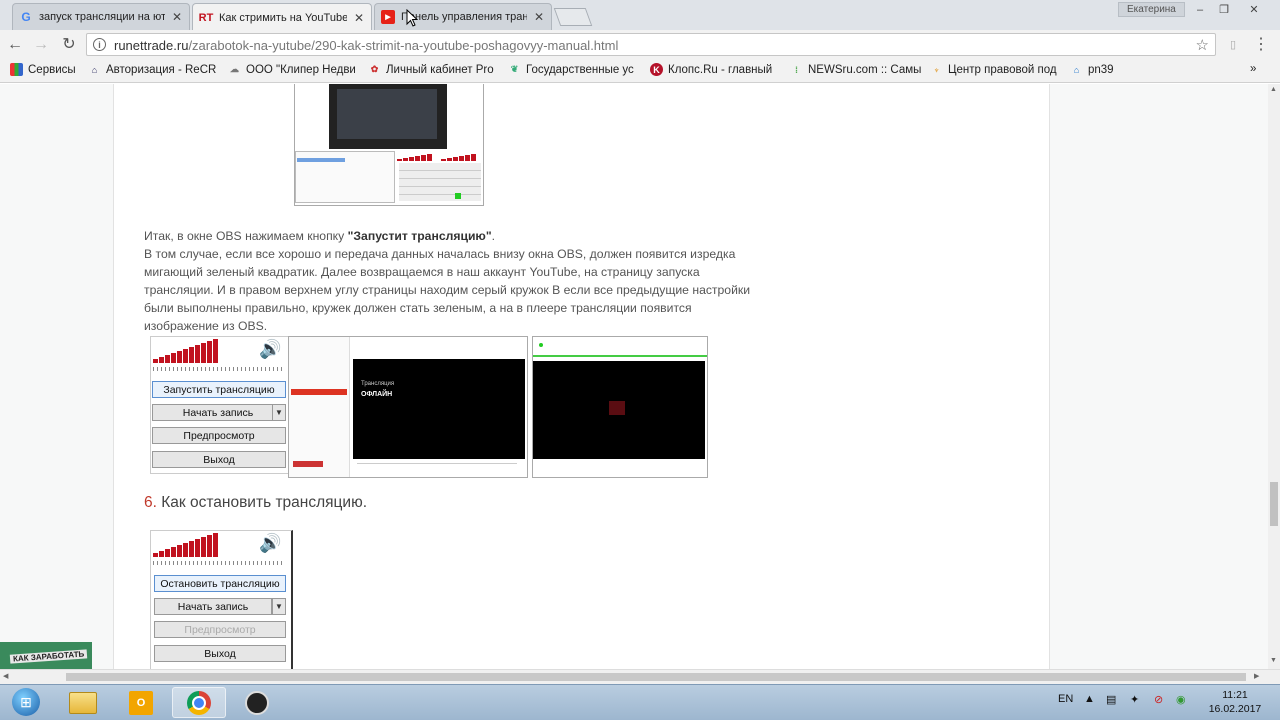  What do you see at coordinates (41, 45) in the screenshot?
I see `forward-icon: →` at bounding box center [41, 45].